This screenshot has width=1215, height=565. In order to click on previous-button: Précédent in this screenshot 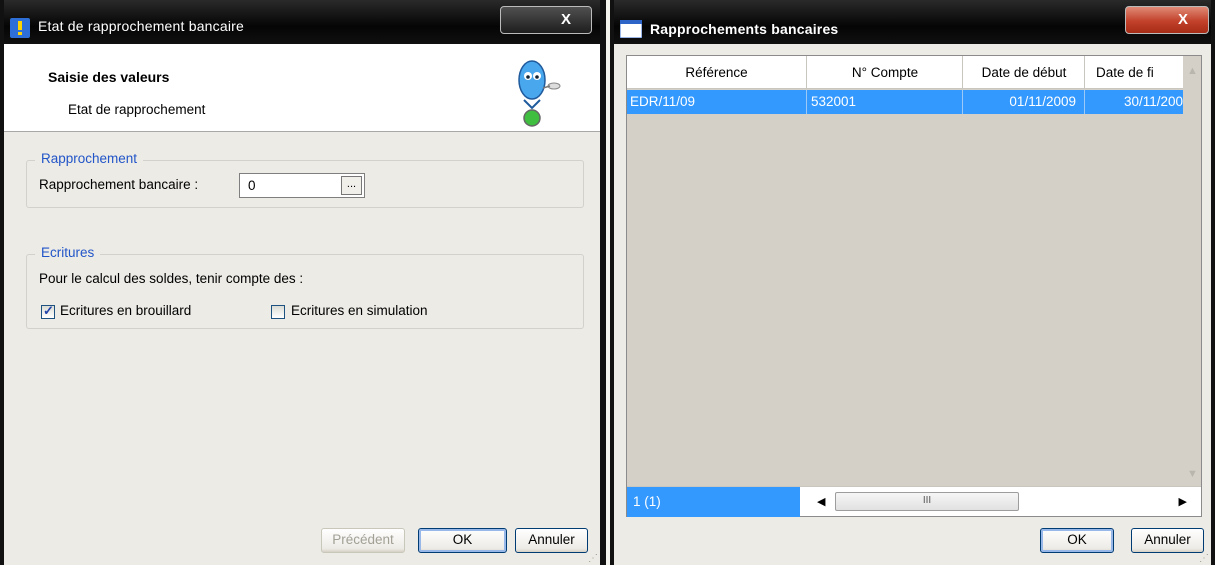, I will do `click(363, 540)`.